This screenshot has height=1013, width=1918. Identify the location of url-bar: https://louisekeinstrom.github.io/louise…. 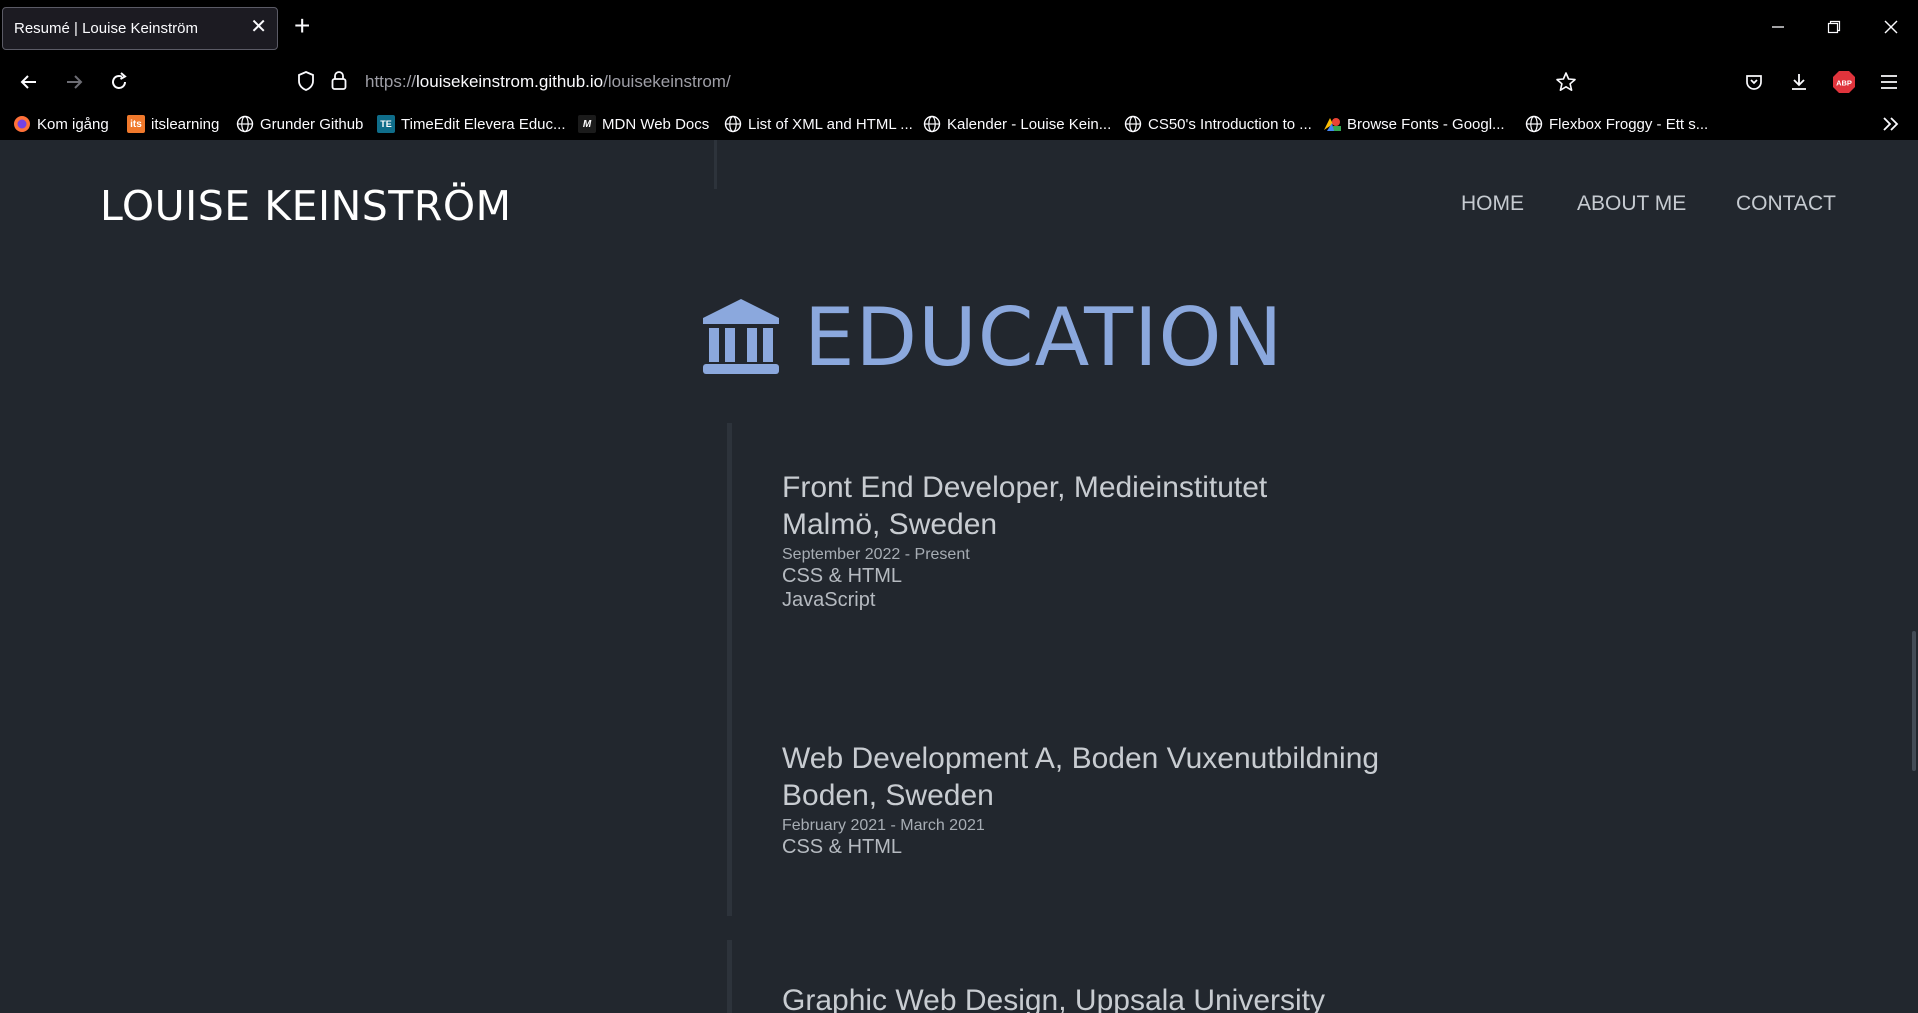
(940, 81).